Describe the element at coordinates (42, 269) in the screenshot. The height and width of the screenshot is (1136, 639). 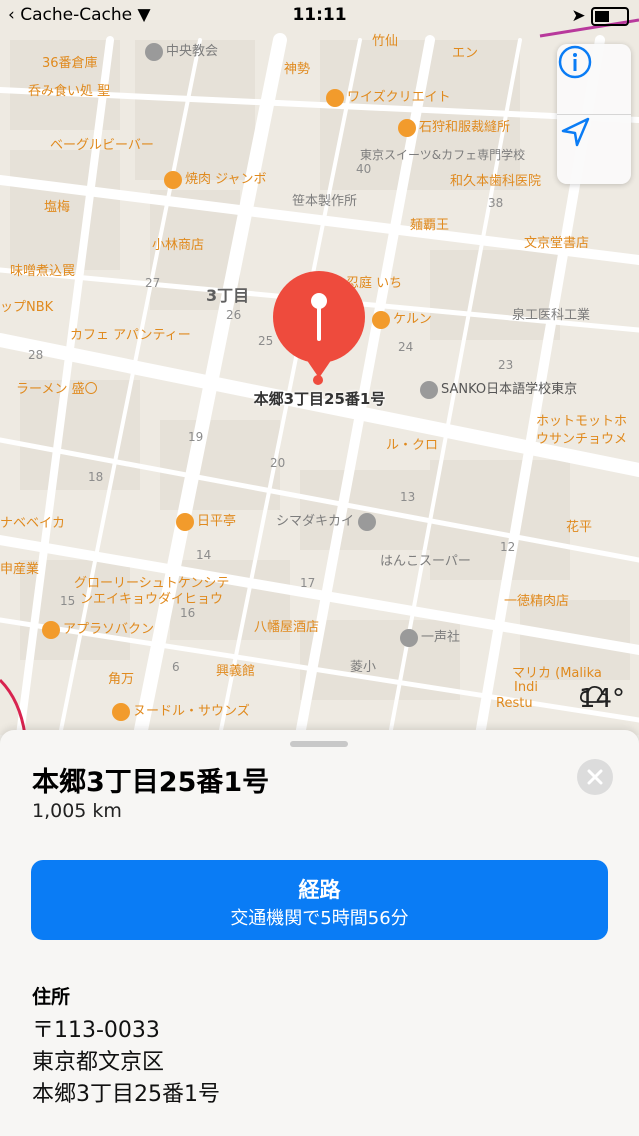
I see `map-poi: 味噌煮込罠` at that location.